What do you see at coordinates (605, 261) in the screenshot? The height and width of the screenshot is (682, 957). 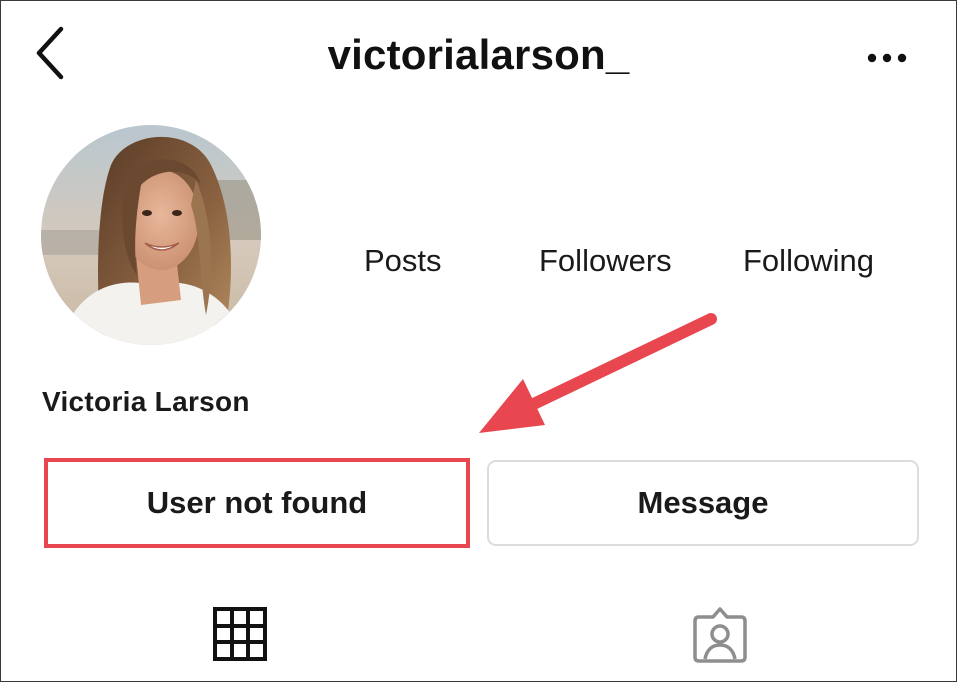 I see `followers-stat-label: Followers` at bounding box center [605, 261].